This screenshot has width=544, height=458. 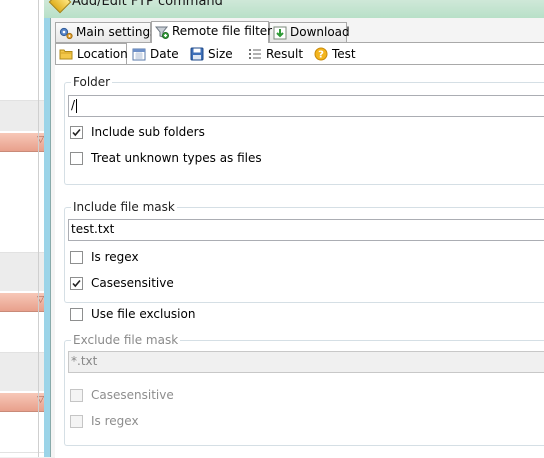 What do you see at coordinates (102, 54) in the screenshot?
I see `tab-label: Location` at bounding box center [102, 54].